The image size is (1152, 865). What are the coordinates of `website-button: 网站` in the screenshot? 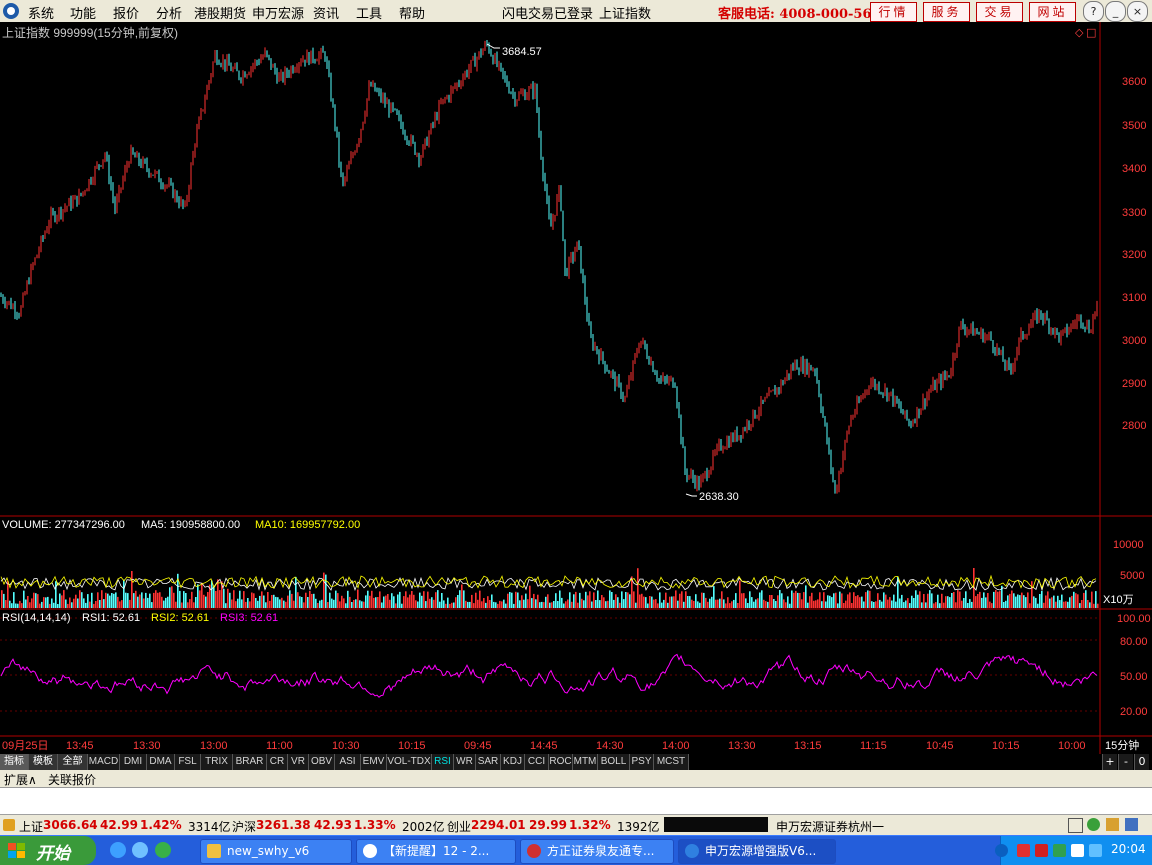 It's located at (1052, 12).